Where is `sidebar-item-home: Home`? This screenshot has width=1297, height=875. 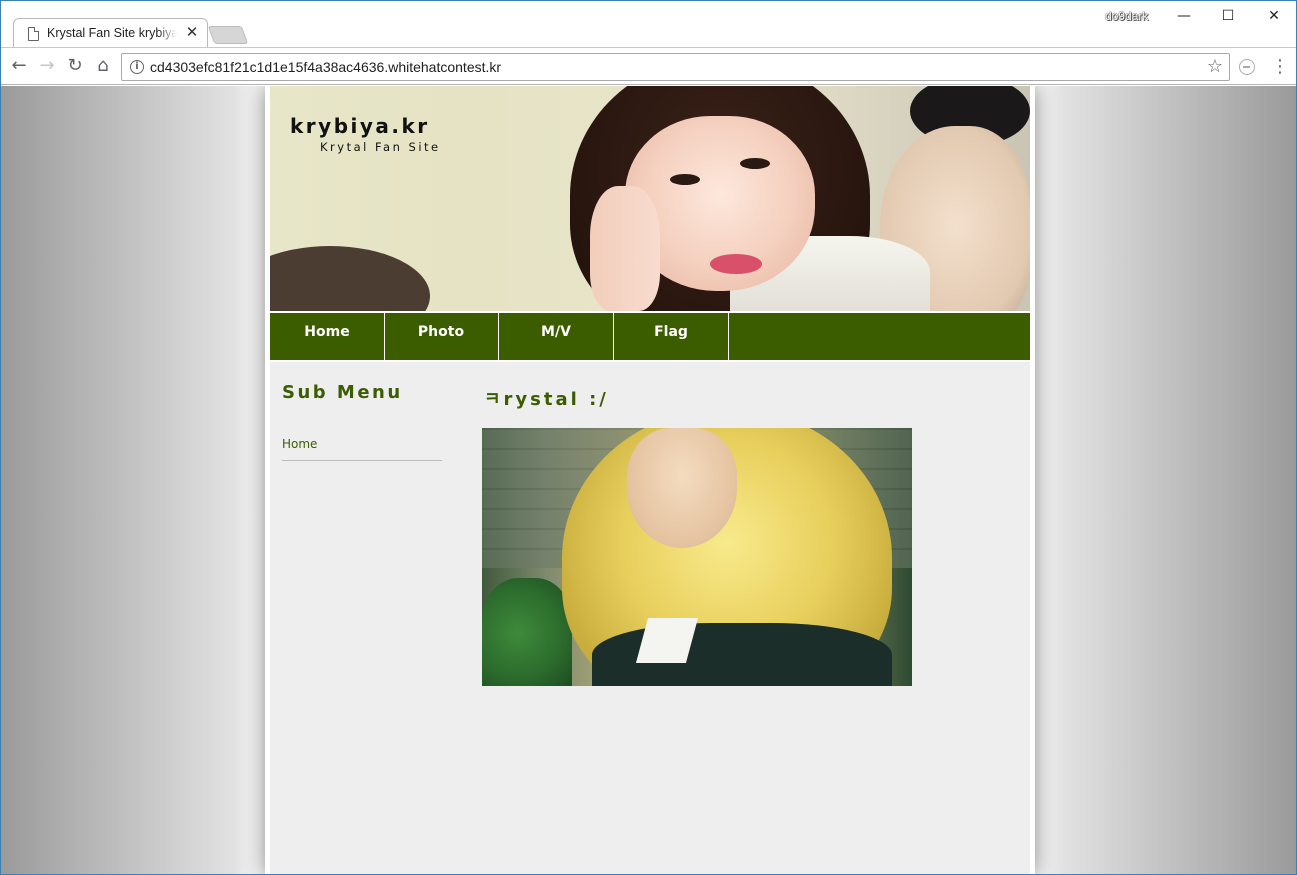
sidebar-item-home: Home is located at coordinates (362, 449).